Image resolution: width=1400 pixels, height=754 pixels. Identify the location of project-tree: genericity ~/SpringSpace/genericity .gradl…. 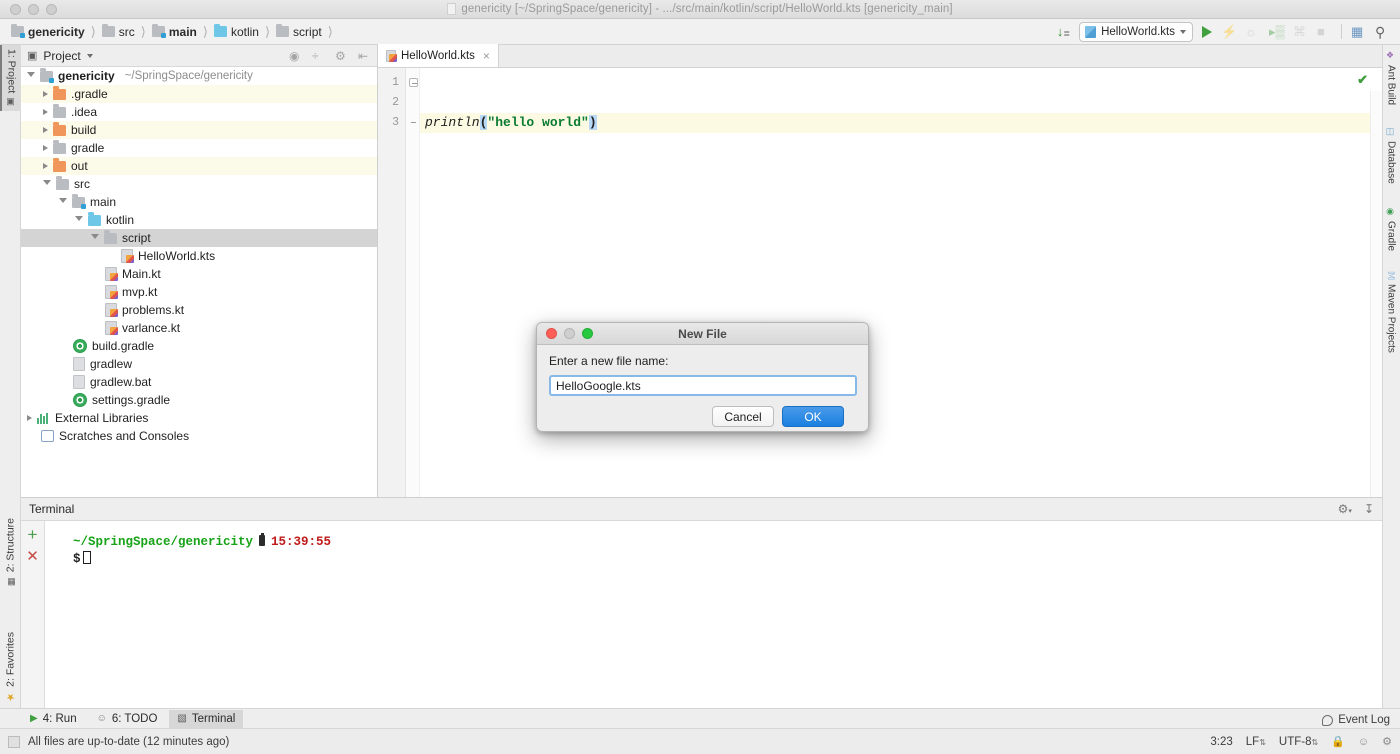
(199, 282).